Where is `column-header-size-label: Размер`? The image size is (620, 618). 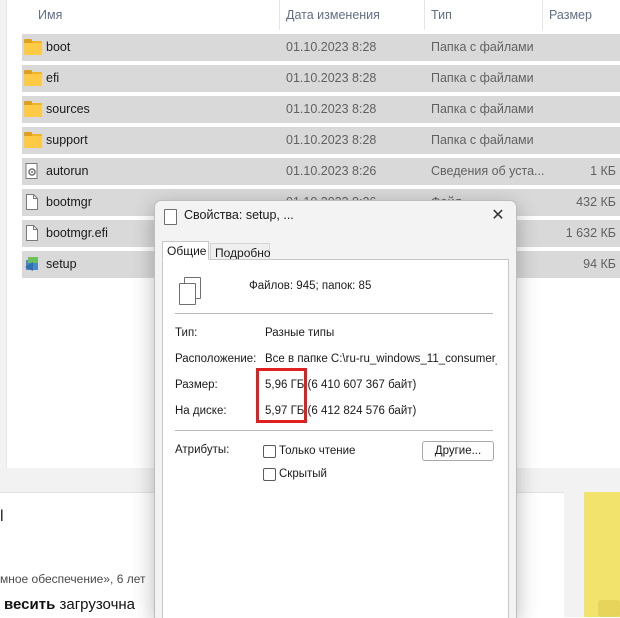
column-header-size-label: Размер is located at coordinates (570, 15).